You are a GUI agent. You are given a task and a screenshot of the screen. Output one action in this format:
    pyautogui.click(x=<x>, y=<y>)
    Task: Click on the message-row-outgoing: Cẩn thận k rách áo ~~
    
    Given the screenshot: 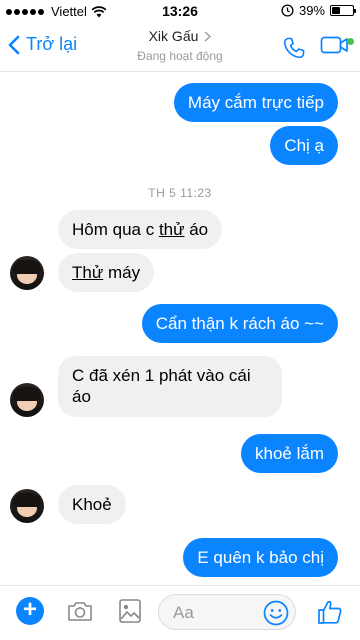 What is the action you would take?
    pyautogui.click(x=239, y=323)
    